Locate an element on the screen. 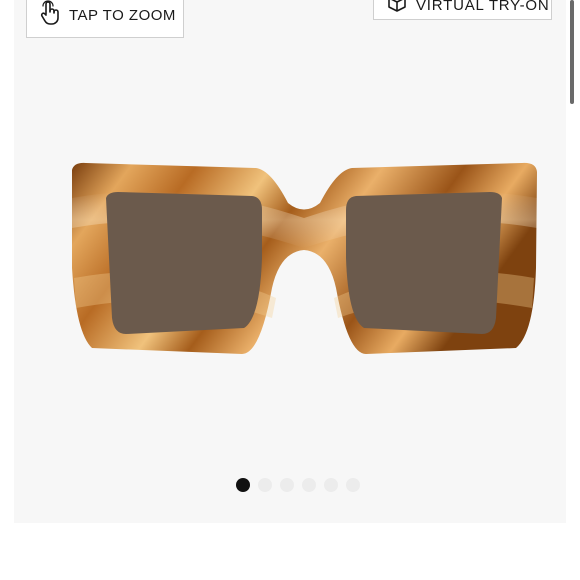  scrollbar-thumb is located at coordinates (572, 52).